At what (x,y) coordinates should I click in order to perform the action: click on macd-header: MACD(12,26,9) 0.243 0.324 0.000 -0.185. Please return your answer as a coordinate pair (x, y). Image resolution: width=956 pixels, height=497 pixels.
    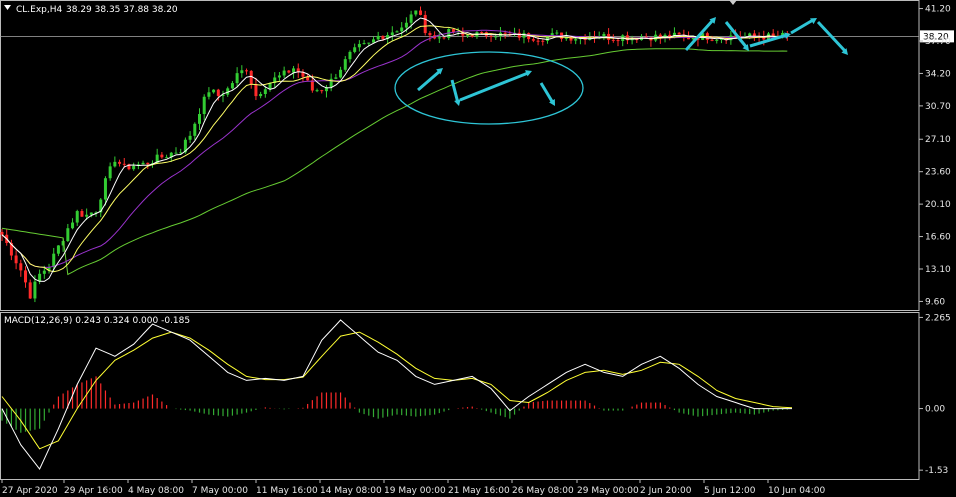
    Looking at the image, I should click on (97, 321).